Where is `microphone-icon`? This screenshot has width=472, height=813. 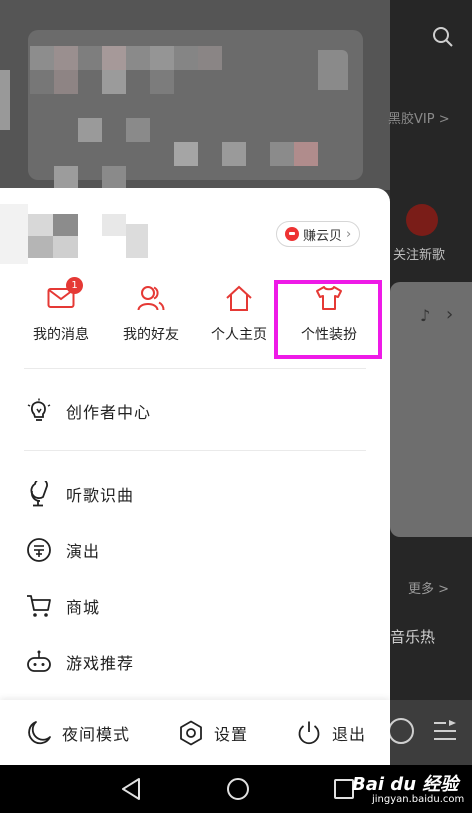 microphone-icon is located at coordinates (39, 494).